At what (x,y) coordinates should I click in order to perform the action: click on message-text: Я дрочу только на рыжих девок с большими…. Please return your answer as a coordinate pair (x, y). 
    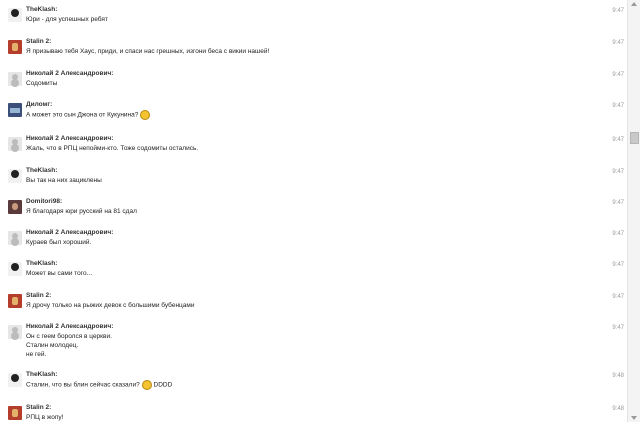
    Looking at the image, I should click on (110, 305).